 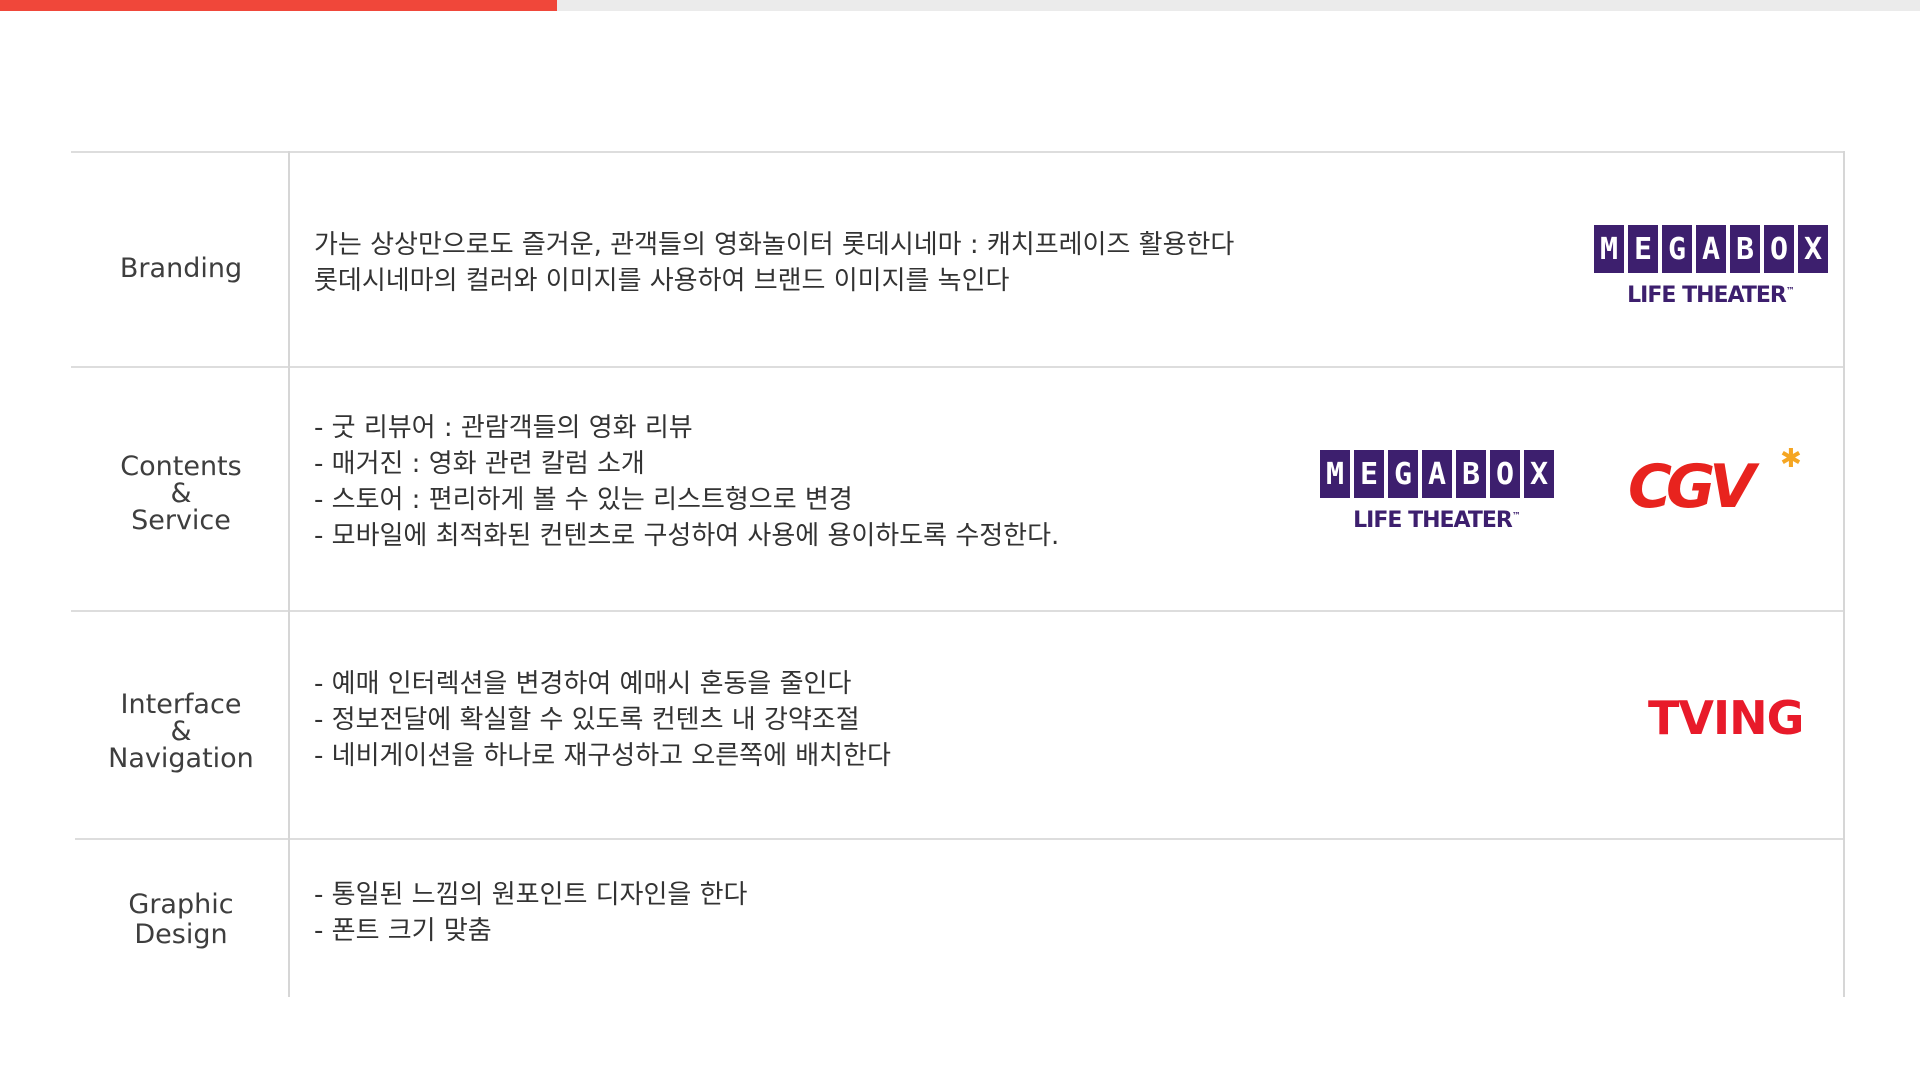 What do you see at coordinates (1791, 459) in the screenshot?
I see `asterisk-icon: ✱` at bounding box center [1791, 459].